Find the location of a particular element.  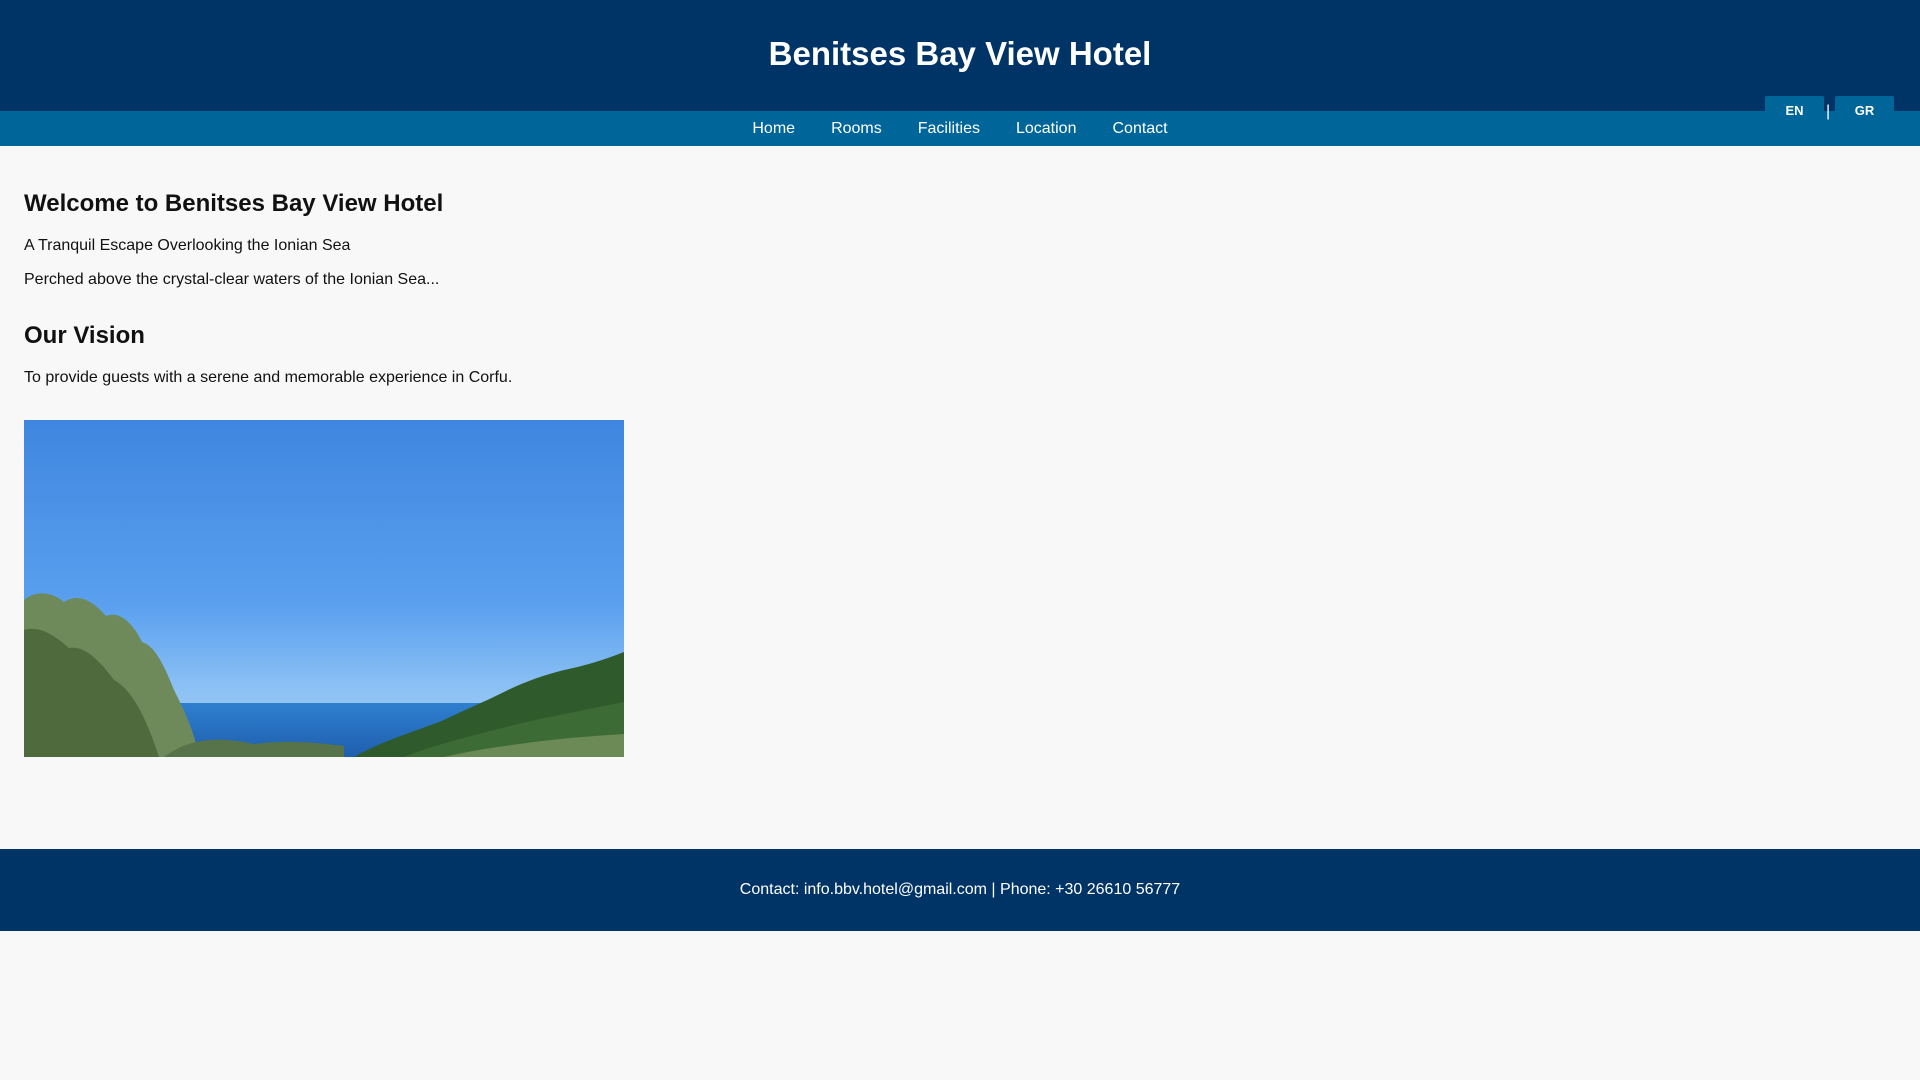

welcome-heading: Welcome to Benitses Bay View Hotel is located at coordinates (234, 203).